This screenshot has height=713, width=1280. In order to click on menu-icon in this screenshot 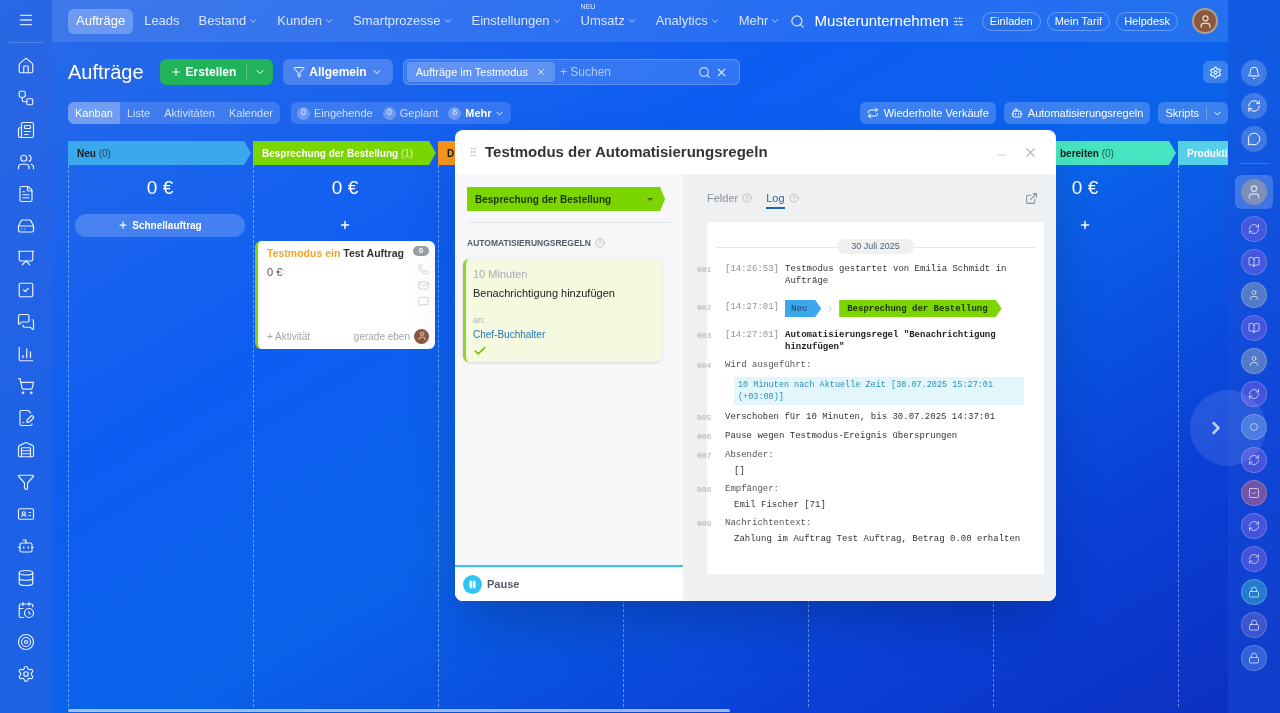, I will do `click(26, 20)`.